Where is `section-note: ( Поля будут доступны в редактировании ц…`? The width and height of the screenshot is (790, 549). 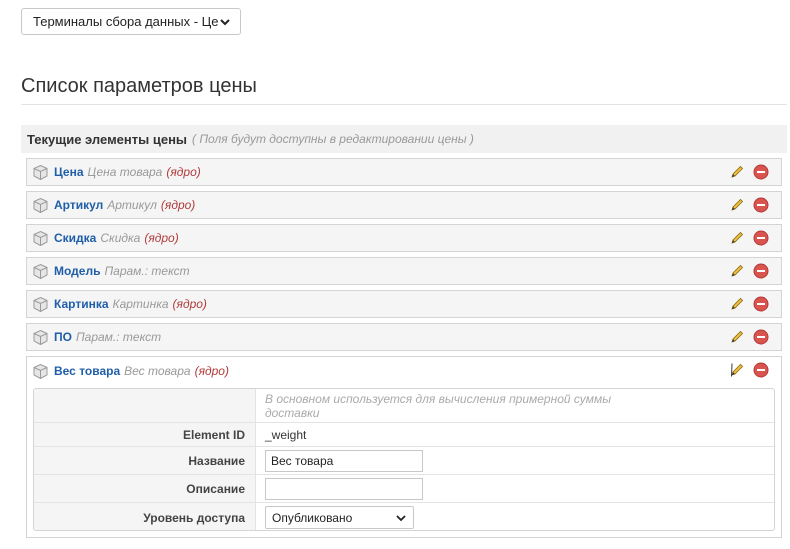
section-note: ( Поля будут доступны в редактировании ц… is located at coordinates (333, 139).